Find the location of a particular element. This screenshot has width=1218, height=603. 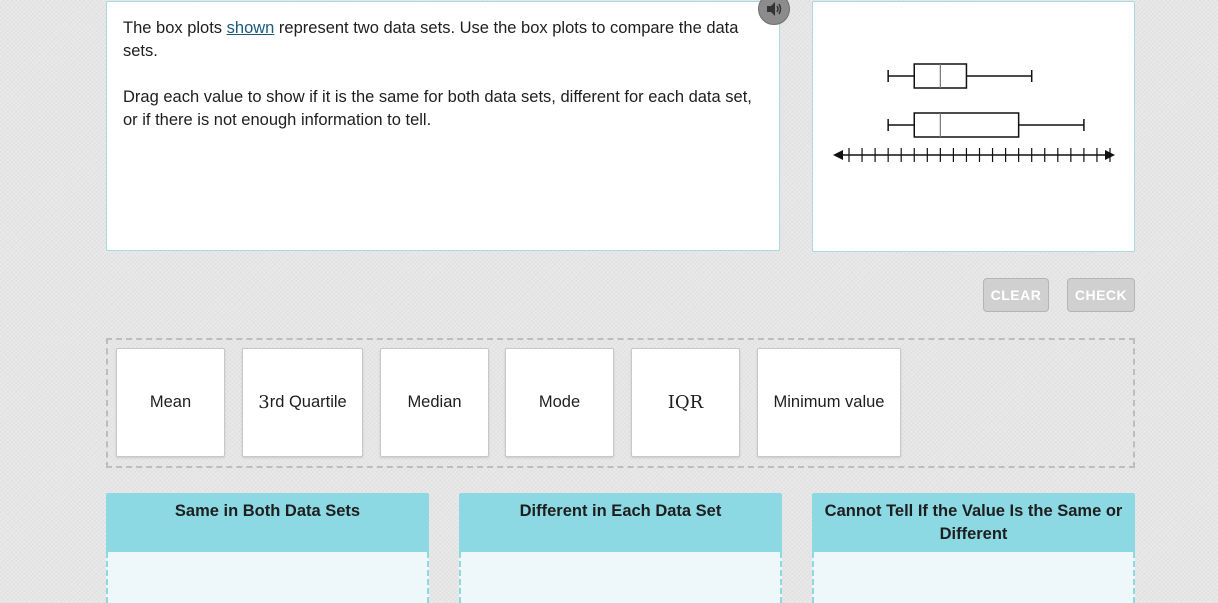

category-same-dropzone is located at coordinates (267, 577).